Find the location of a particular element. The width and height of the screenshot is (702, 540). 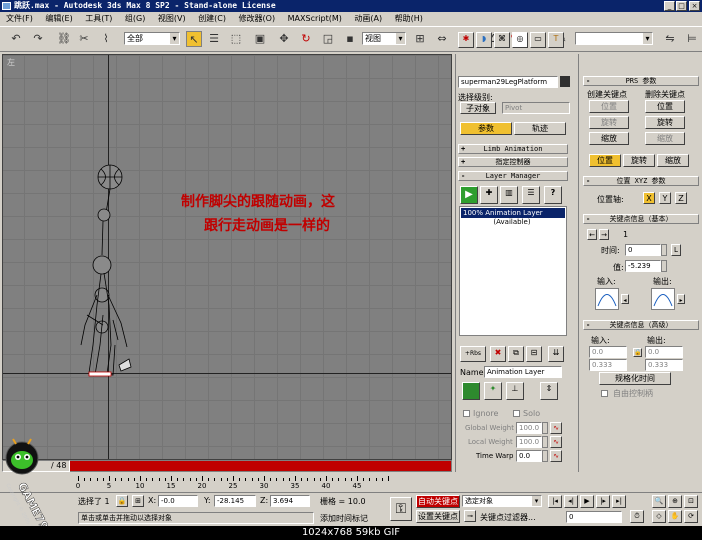

selection-set-dropdown: 选定对象 ▾ is located at coordinates (502, 501).